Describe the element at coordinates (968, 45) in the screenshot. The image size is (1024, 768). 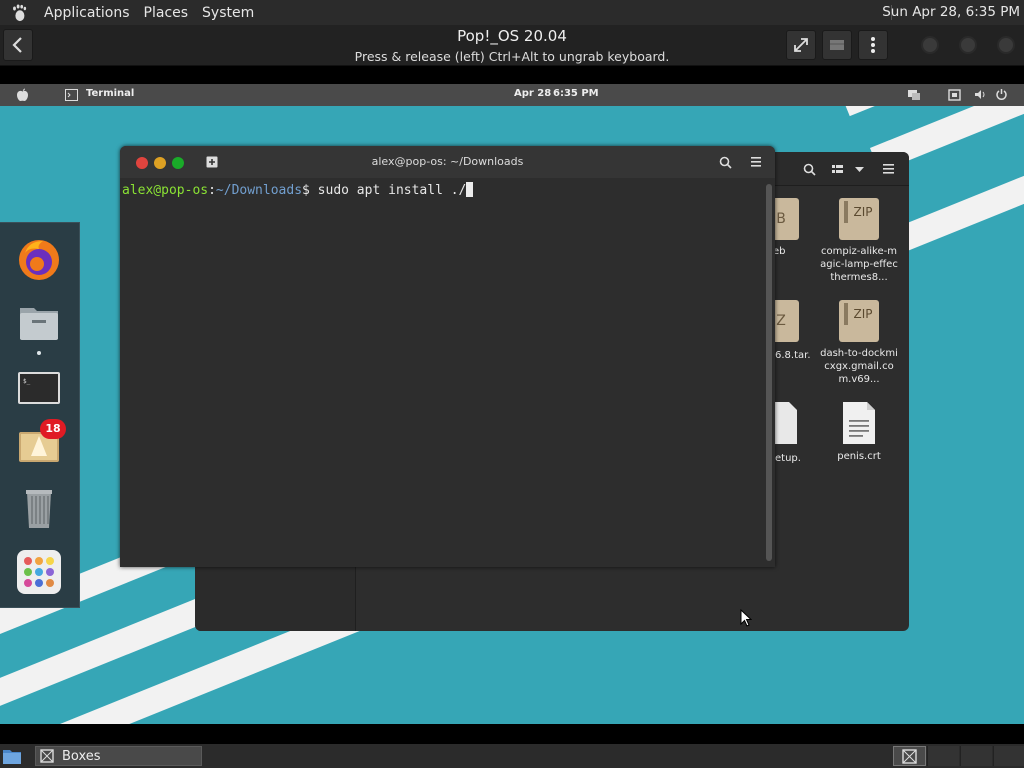
I see `maximize-button` at that location.